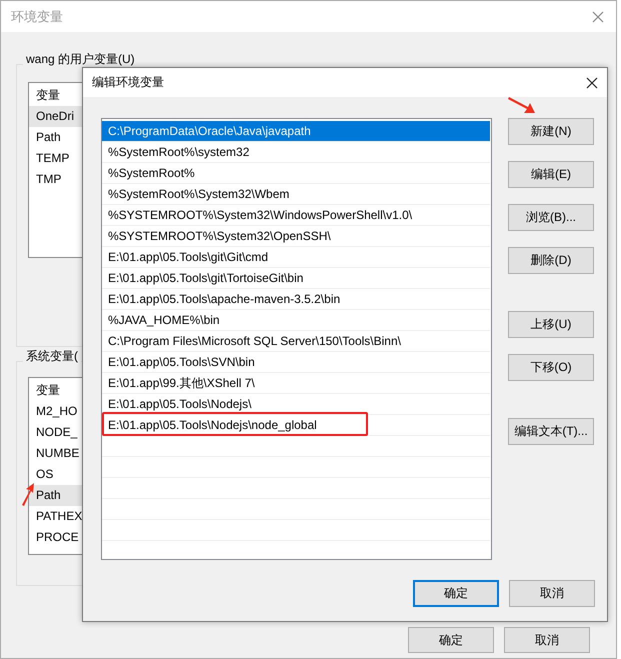 This screenshot has width=621, height=659. I want to click on entry-text: %SystemRoot%\System32\Wbem, so click(199, 194).